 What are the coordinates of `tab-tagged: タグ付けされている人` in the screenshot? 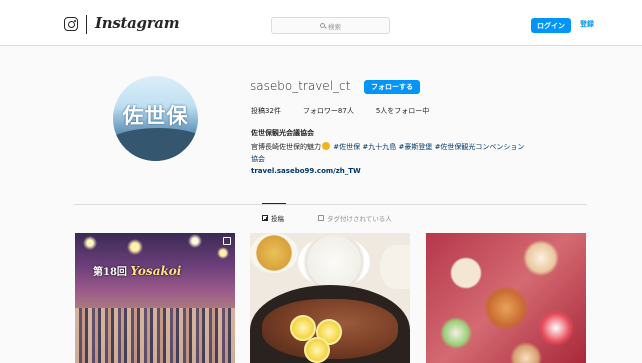 It's located at (355, 218).